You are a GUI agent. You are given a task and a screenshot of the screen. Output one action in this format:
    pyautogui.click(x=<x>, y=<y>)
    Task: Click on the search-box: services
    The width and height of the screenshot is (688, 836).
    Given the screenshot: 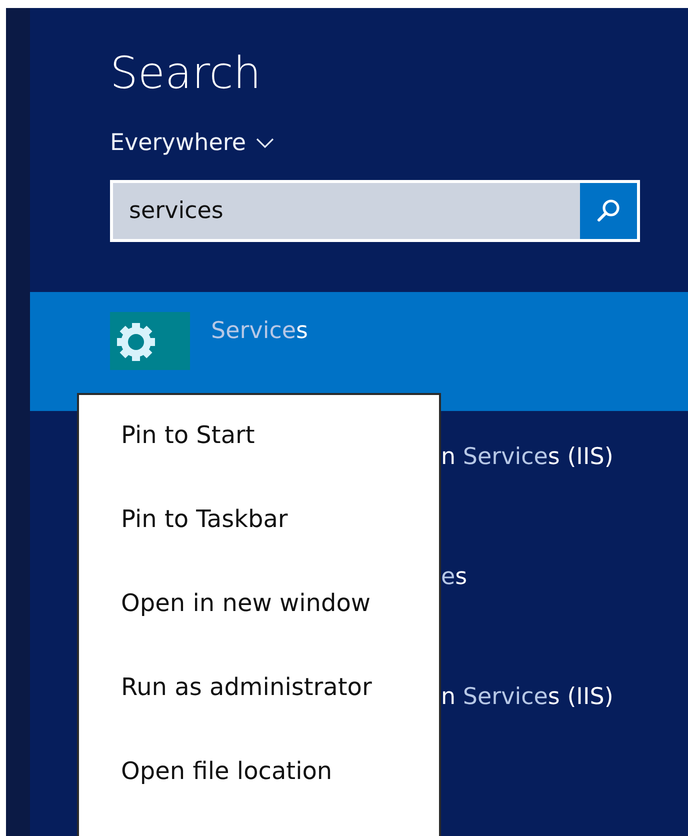 What is the action you would take?
    pyautogui.click(x=375, y=211)
    